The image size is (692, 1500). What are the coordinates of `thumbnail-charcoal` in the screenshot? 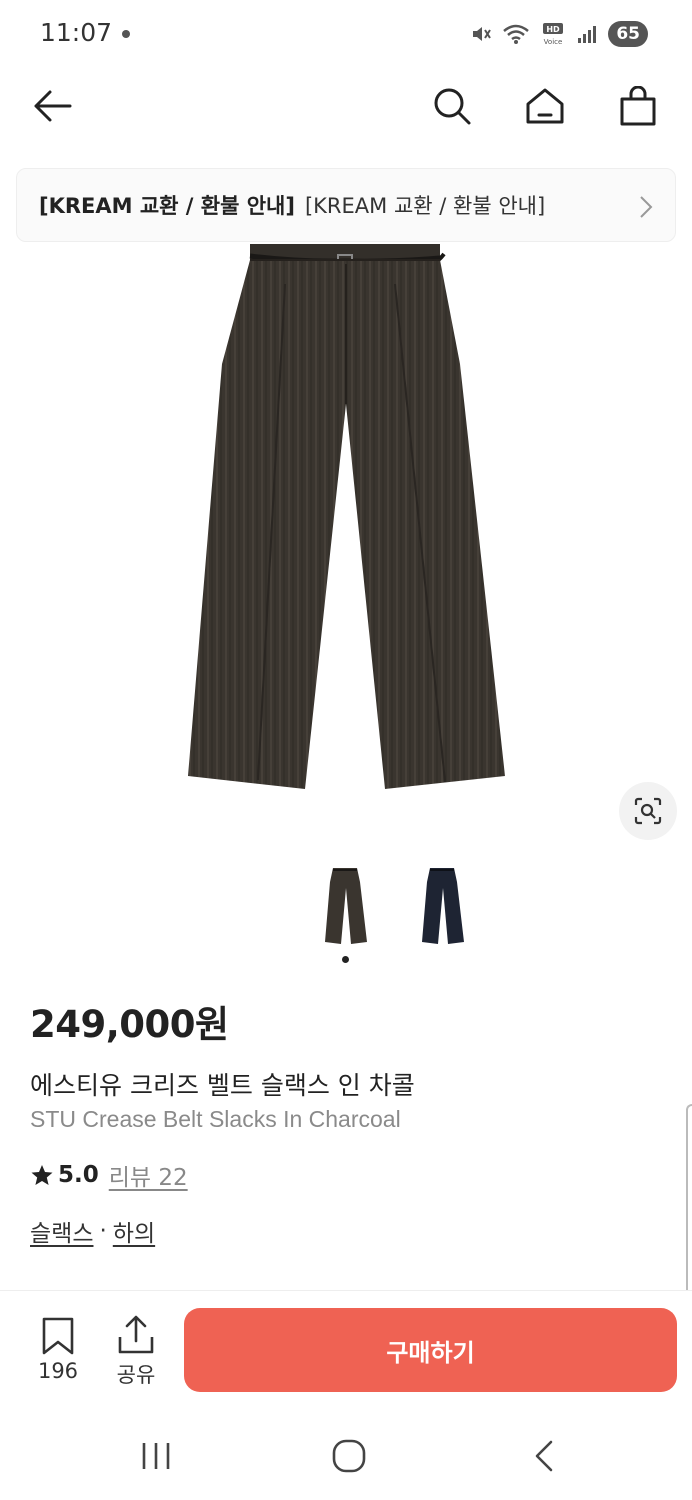 It's located at (346, 907).